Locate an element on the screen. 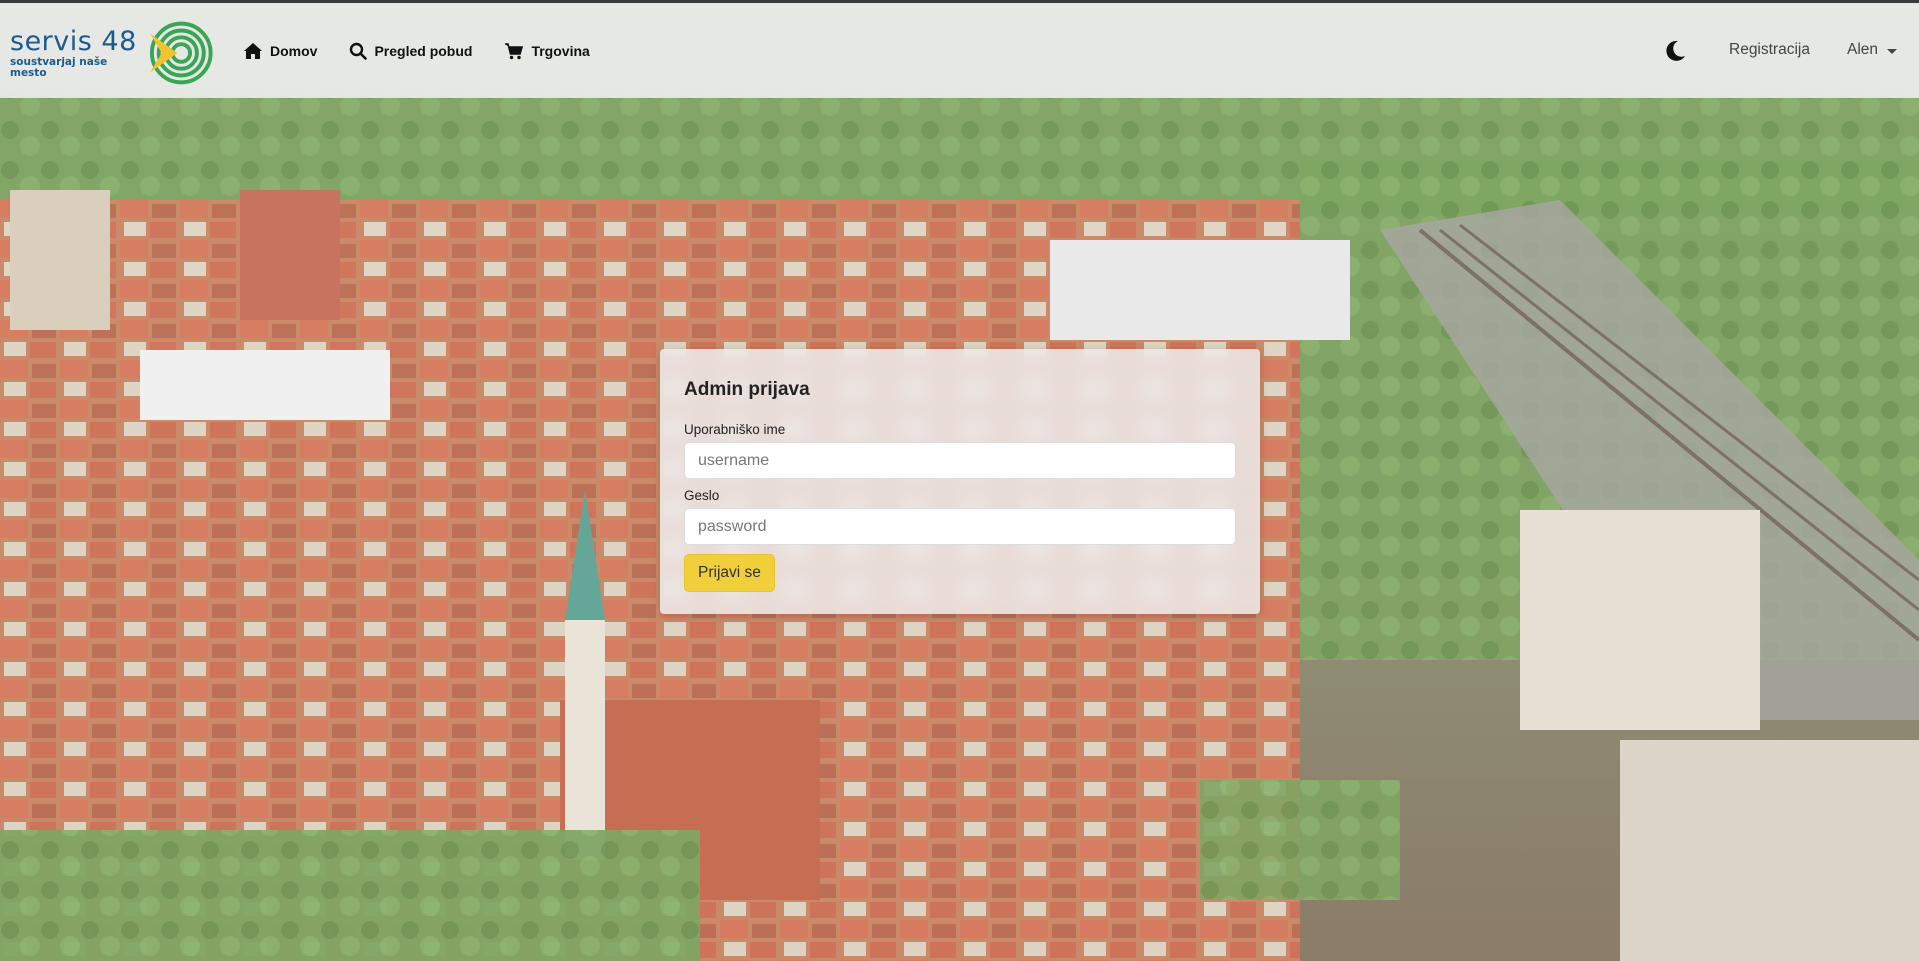 This screenshot has width=1919, height=961. brand-name: servis 48 is located at coordinates (73, 41).